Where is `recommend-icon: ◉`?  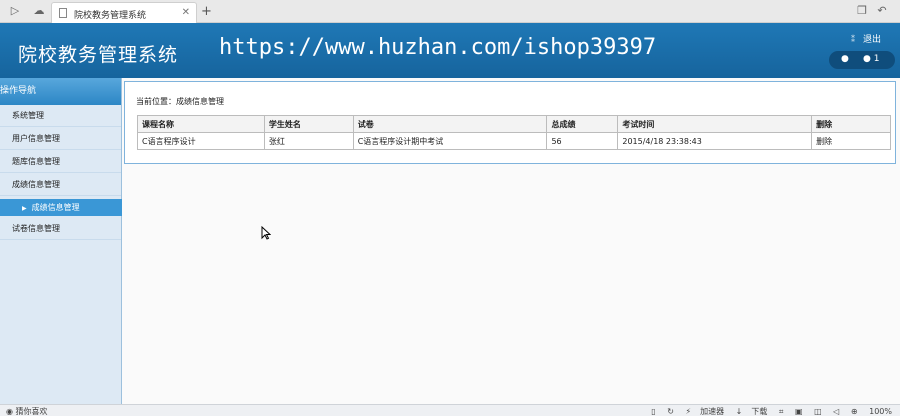 recommend-icon: ◉ is located at coordinates (9, 411).